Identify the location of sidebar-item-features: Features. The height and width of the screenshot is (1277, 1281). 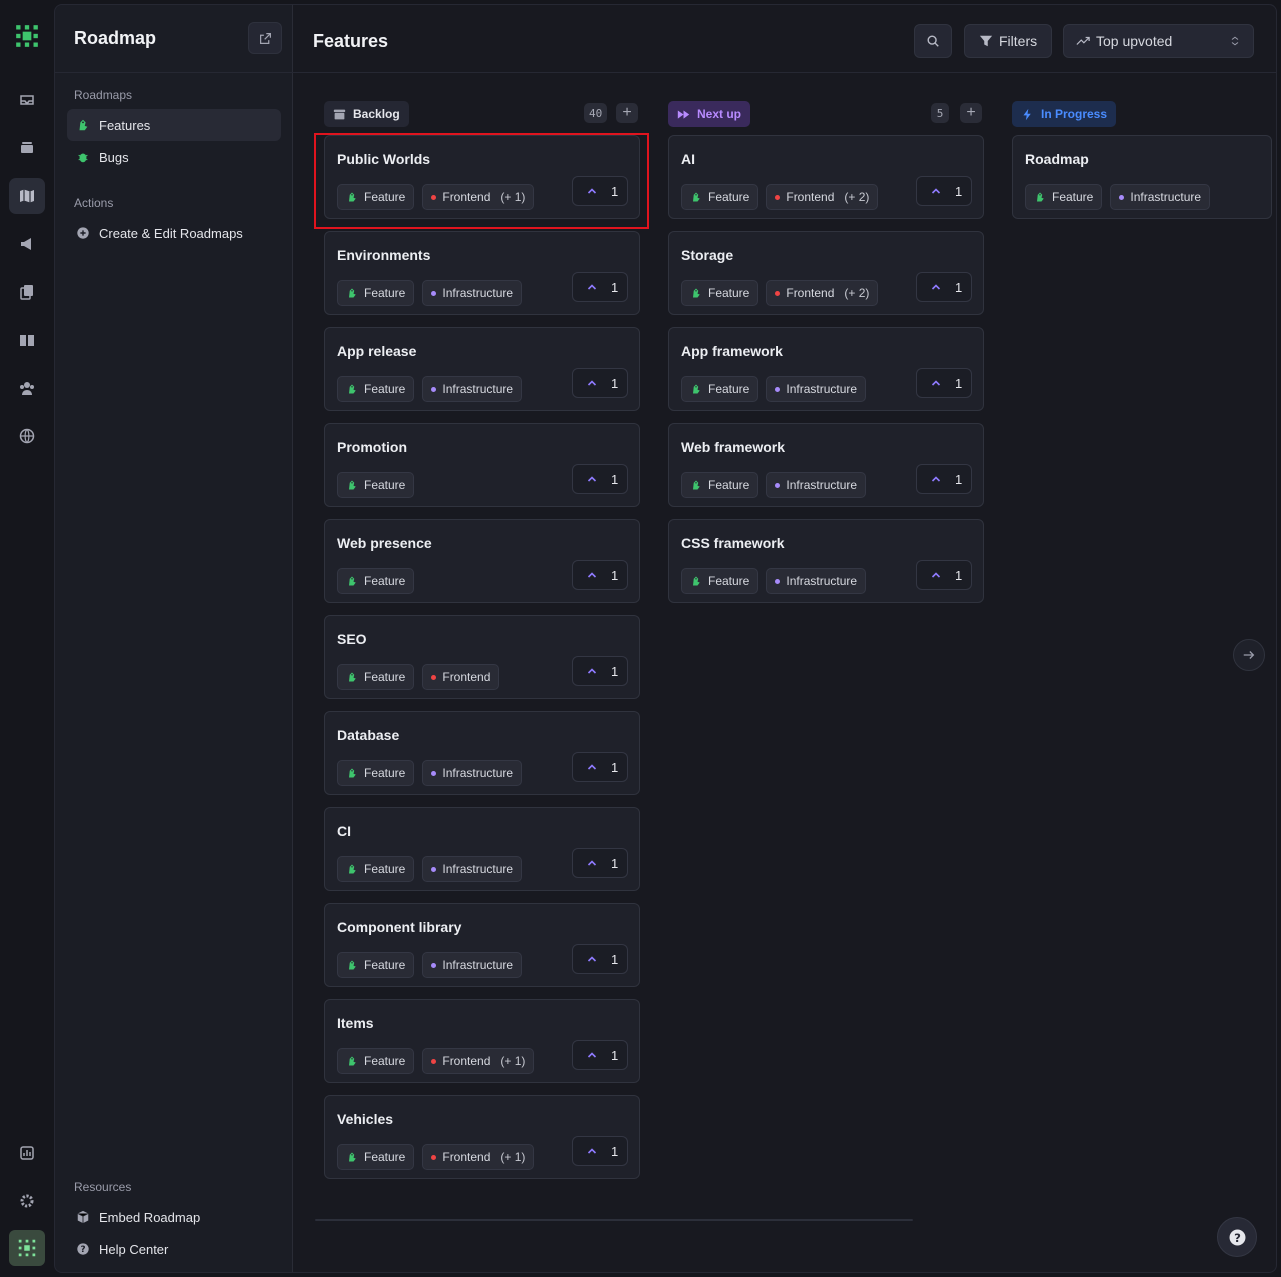
(174, 125).